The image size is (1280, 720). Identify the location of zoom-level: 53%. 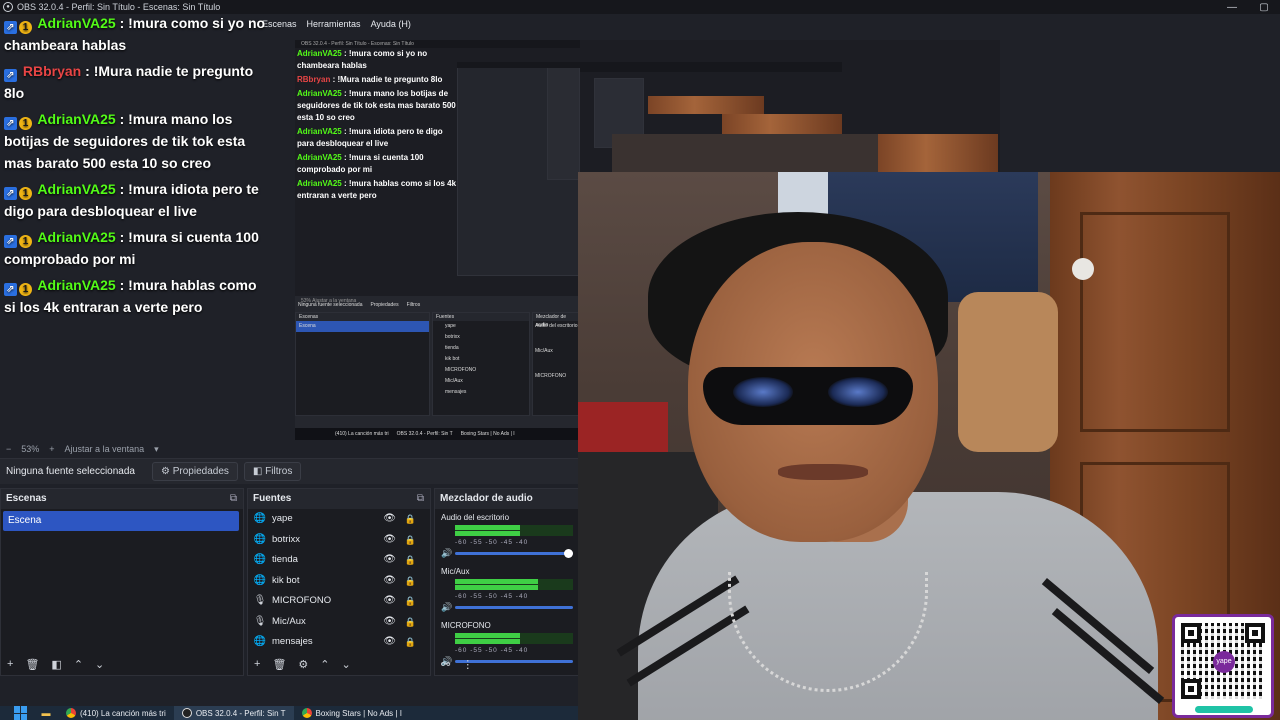
(30, 449).